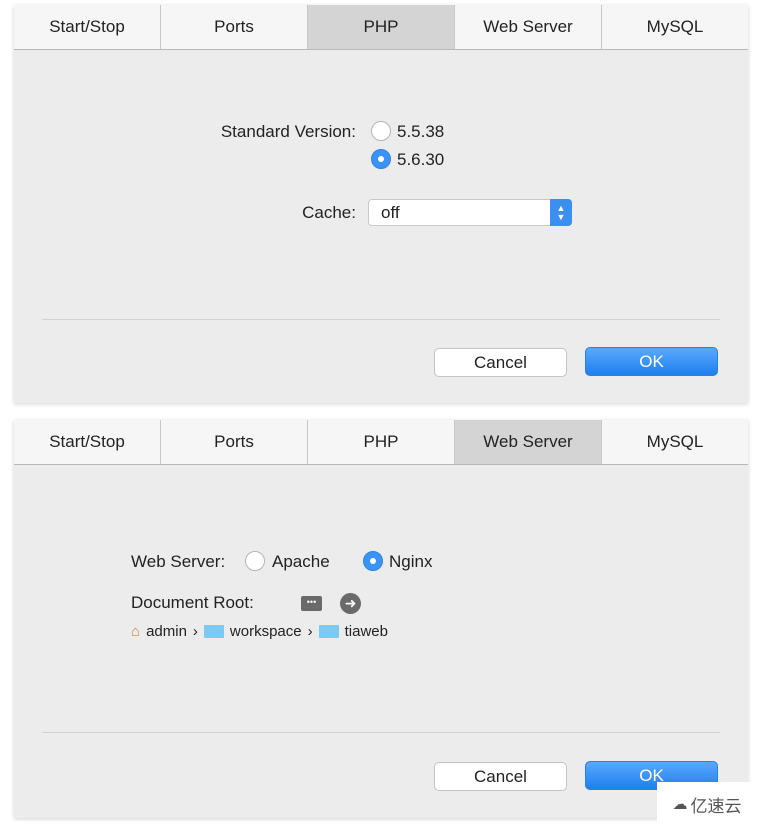  I want to click on radio-apache, so click(255, 561).